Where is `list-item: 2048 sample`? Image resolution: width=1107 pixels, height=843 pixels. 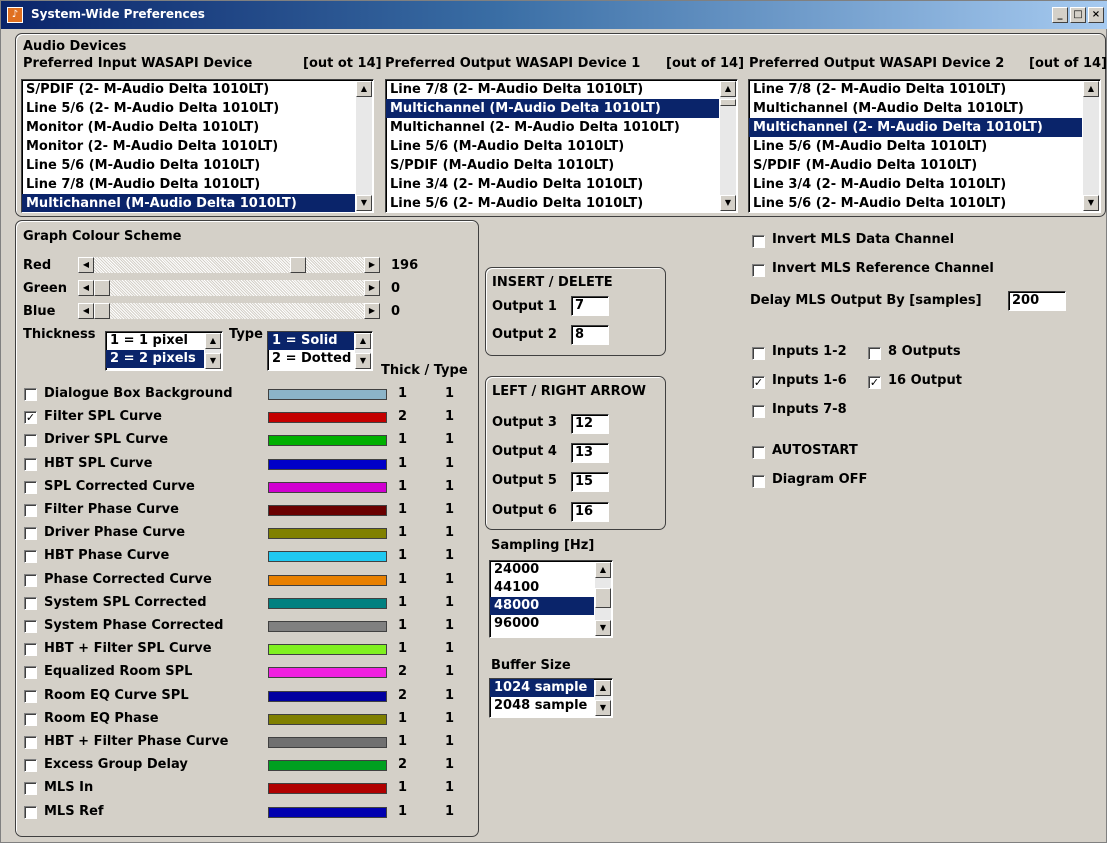 list-item: 2048 sample is located at coordinates (542, 706).